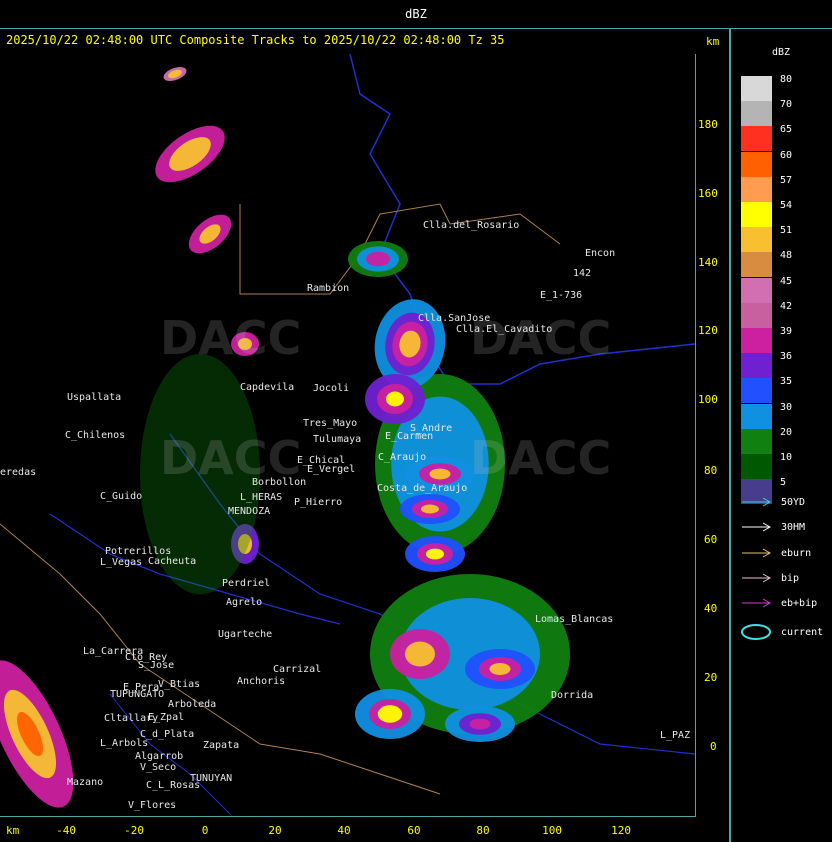 The height and width of the screenshot is (842, 832). I want to click on x-tick-label: 120, so click(621, 830).